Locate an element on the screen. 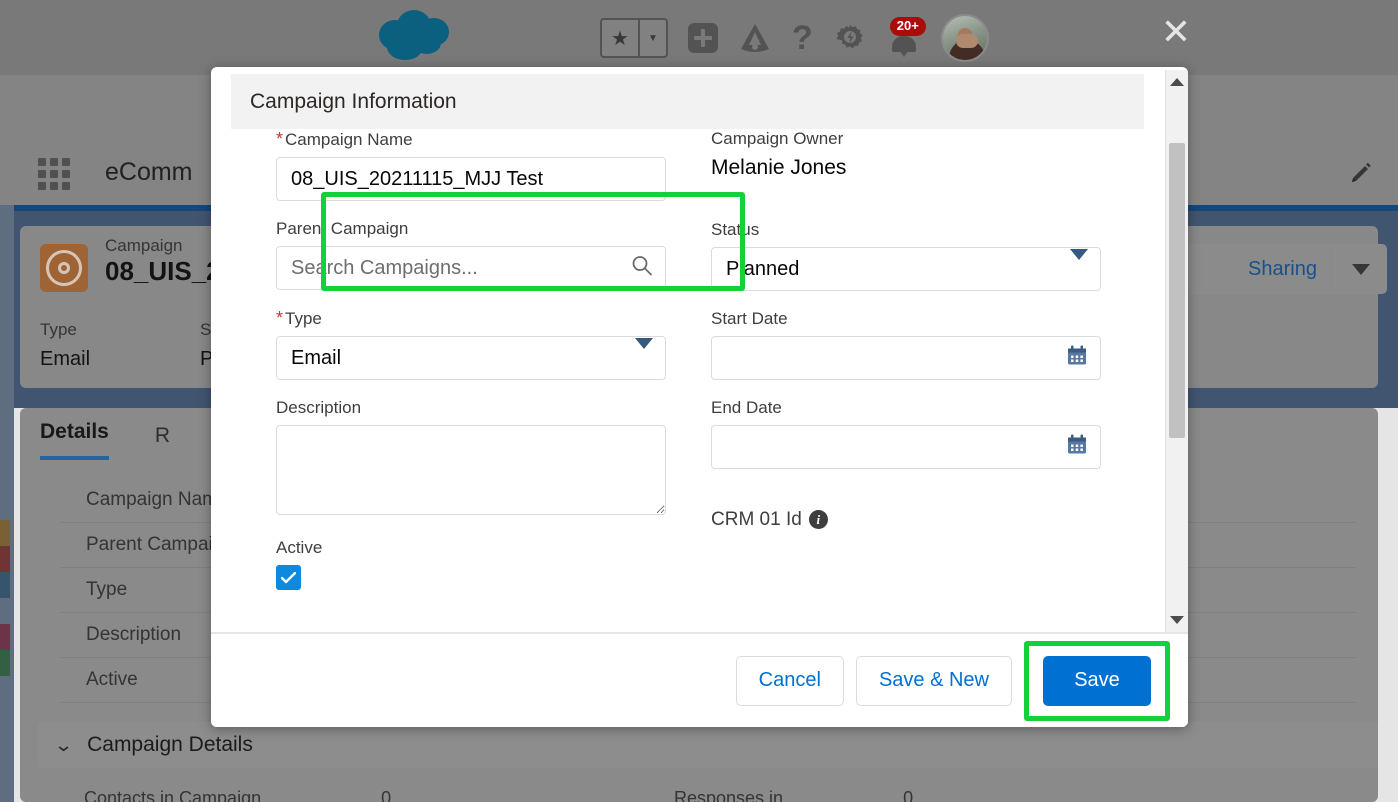  salesforce-cloud-logo is located at coordinates (413, 36).